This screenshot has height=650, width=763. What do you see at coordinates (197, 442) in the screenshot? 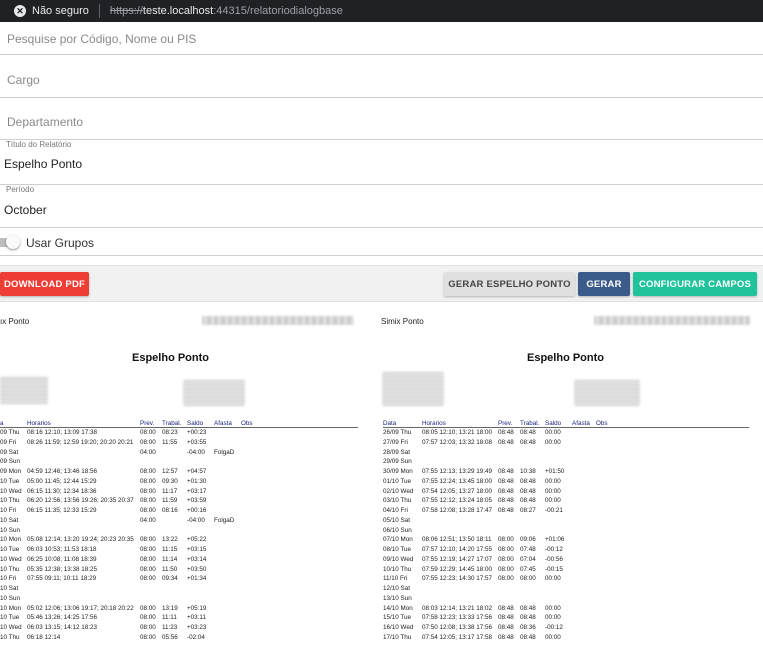
I see `table-cell-saldo: +03:55` at bounding box center [197, 442].